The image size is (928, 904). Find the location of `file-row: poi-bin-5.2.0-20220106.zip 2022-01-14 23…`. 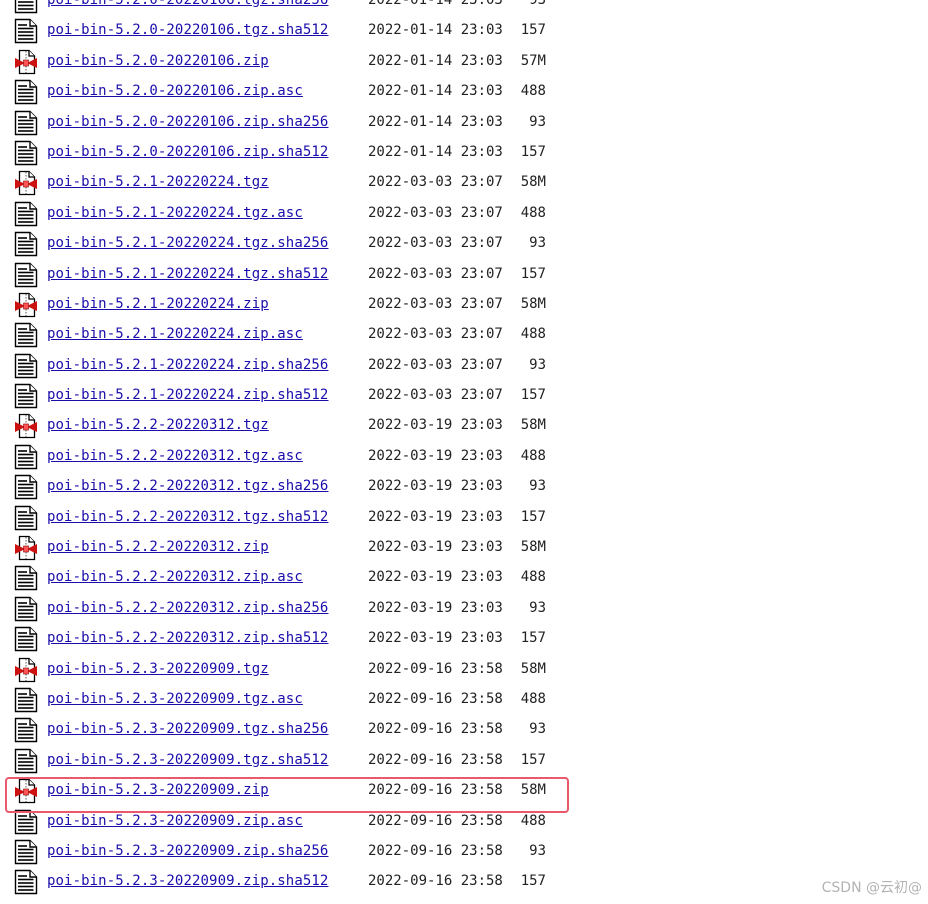

file-row: poi-bin-5.2.0-20220106.zip 2022-01-14 23… is located at coordinates (464, 61).